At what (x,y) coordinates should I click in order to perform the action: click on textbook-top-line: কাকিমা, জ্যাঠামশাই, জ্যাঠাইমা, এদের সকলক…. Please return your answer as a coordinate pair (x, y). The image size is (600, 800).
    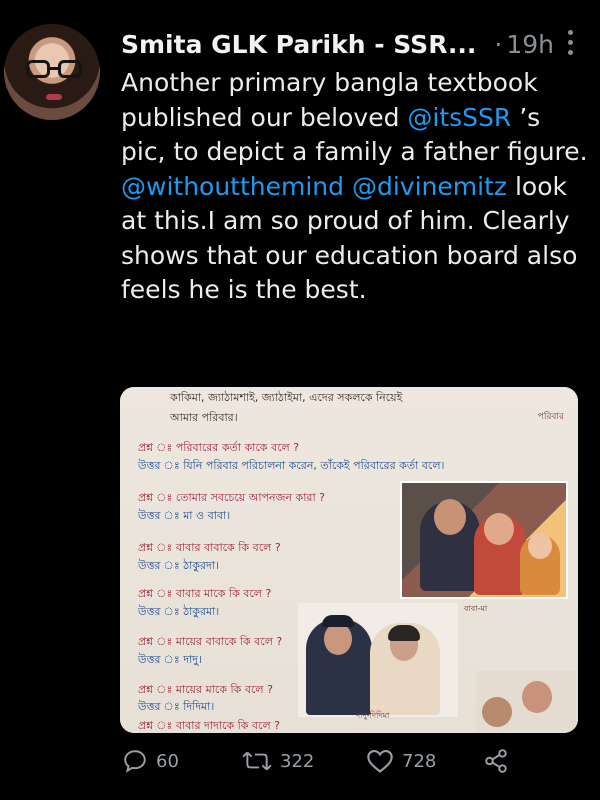
    Looking at the image, I should click on (286, 397).